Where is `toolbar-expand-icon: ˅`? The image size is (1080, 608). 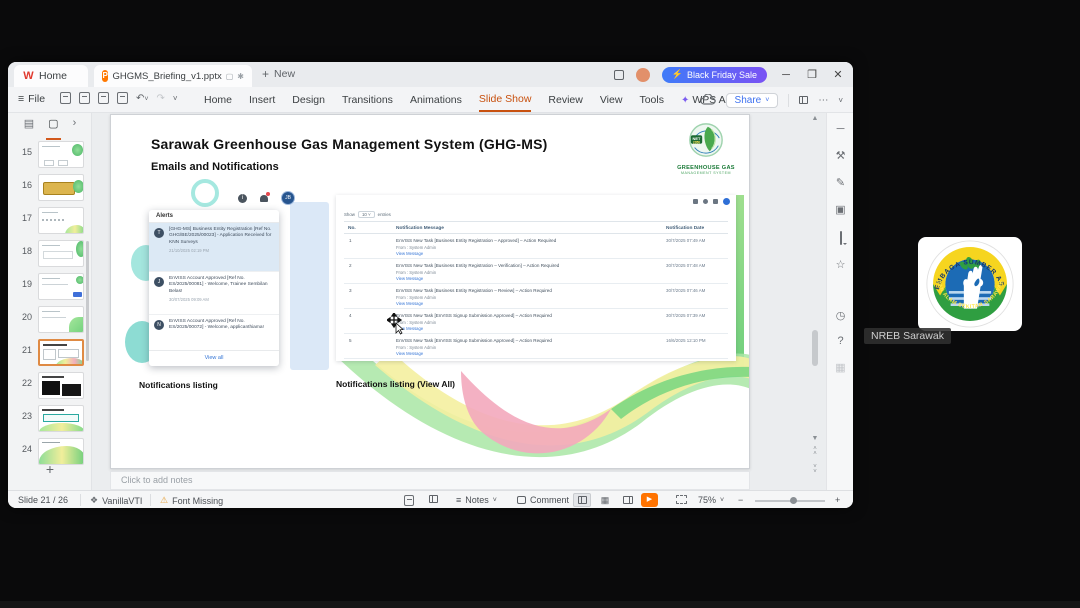 toolbar-expand-icon: ˅ is located at coordinates (175, 98).